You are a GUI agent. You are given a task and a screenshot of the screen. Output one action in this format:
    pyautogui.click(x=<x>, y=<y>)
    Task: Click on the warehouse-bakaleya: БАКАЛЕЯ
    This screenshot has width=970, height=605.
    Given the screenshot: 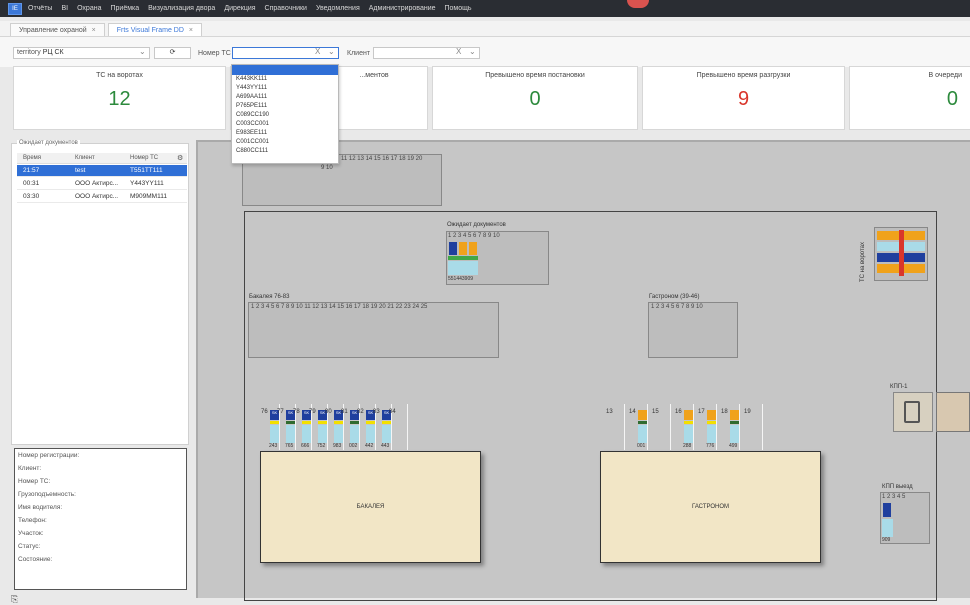 What is the action you would take?
    pyautogui.click(x=370, y=507)
    